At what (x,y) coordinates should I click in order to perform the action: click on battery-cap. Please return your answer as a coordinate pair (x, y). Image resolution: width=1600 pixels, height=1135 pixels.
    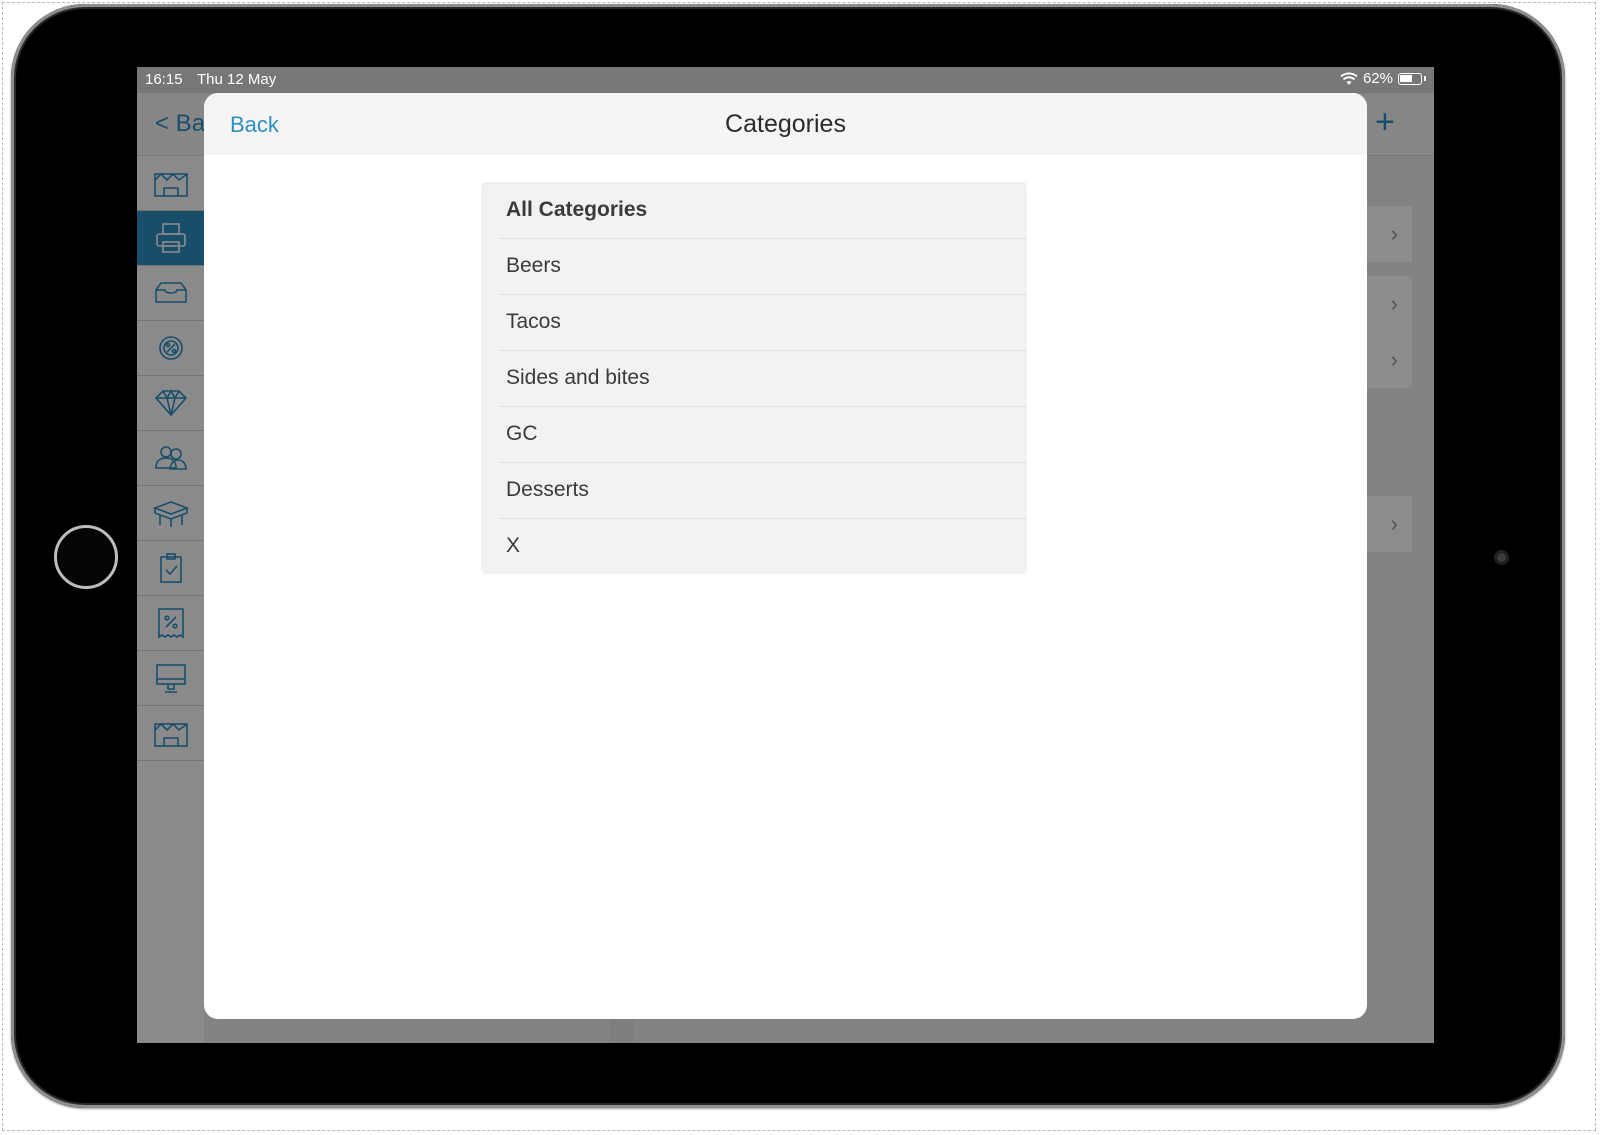
    Looking at the image, I should click on (1425, 78).